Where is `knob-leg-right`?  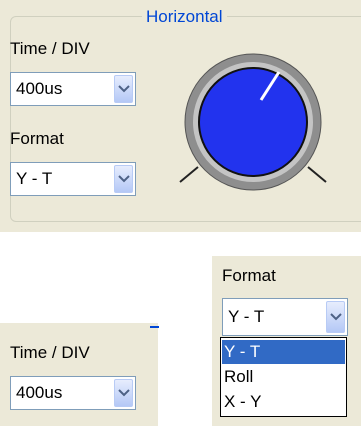
knob-leg-right is located at coordinates (317, 174).